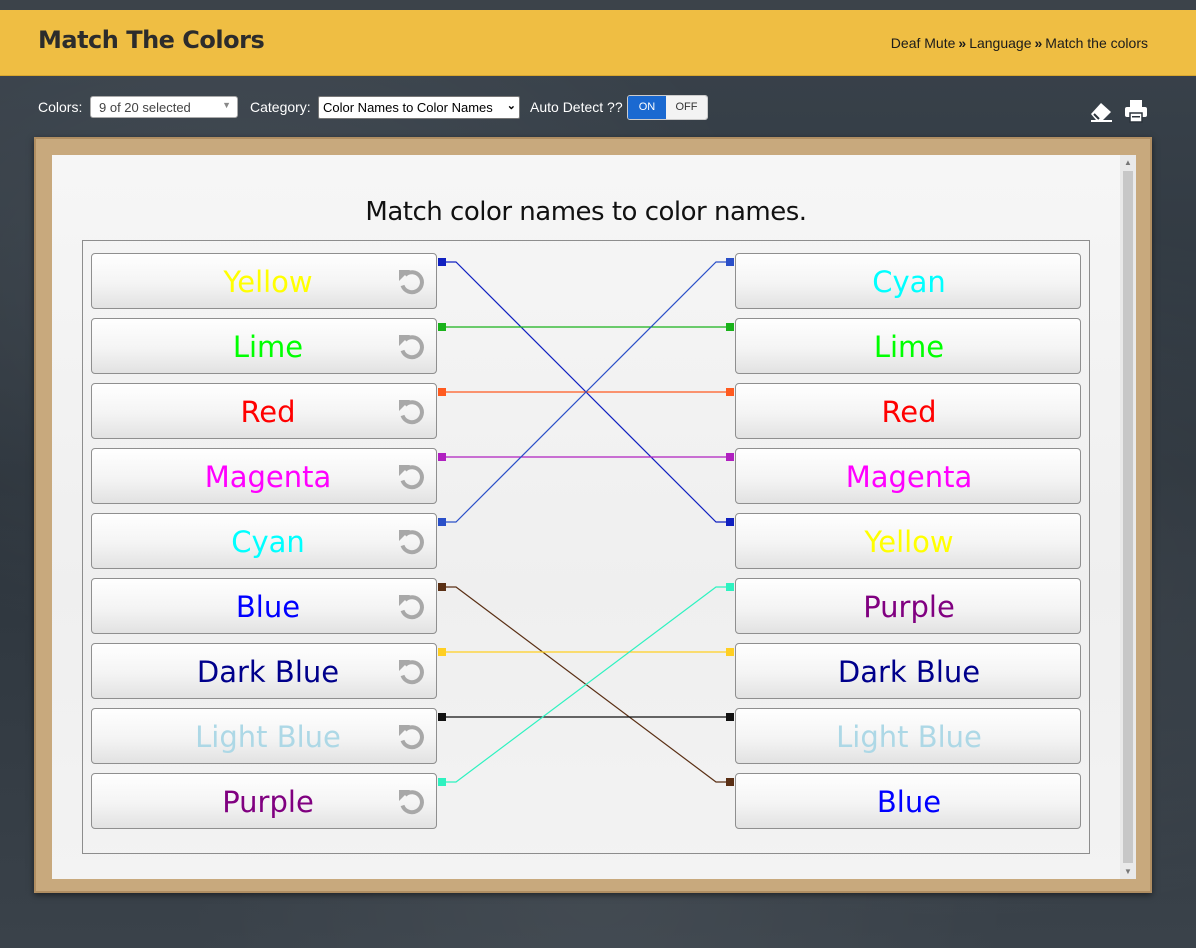 The height and width of the screenshot is (948, 1196). I want to click on breadcrumb-deaf-mute: Deaf Mute, so click(923, 43).